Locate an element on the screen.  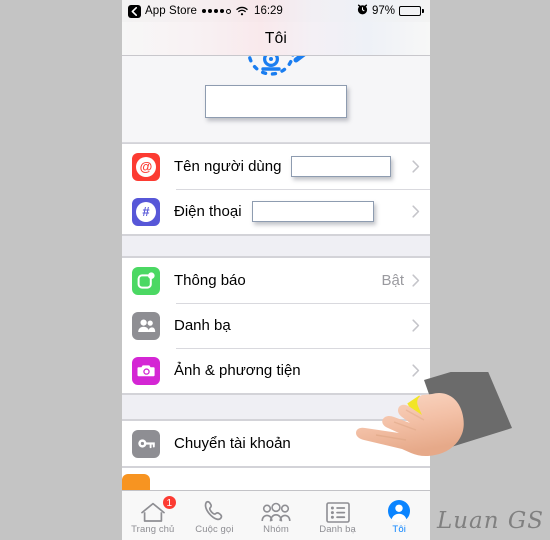
status-bar: App Store 16:29 97% is located at coordinates (276, 11).